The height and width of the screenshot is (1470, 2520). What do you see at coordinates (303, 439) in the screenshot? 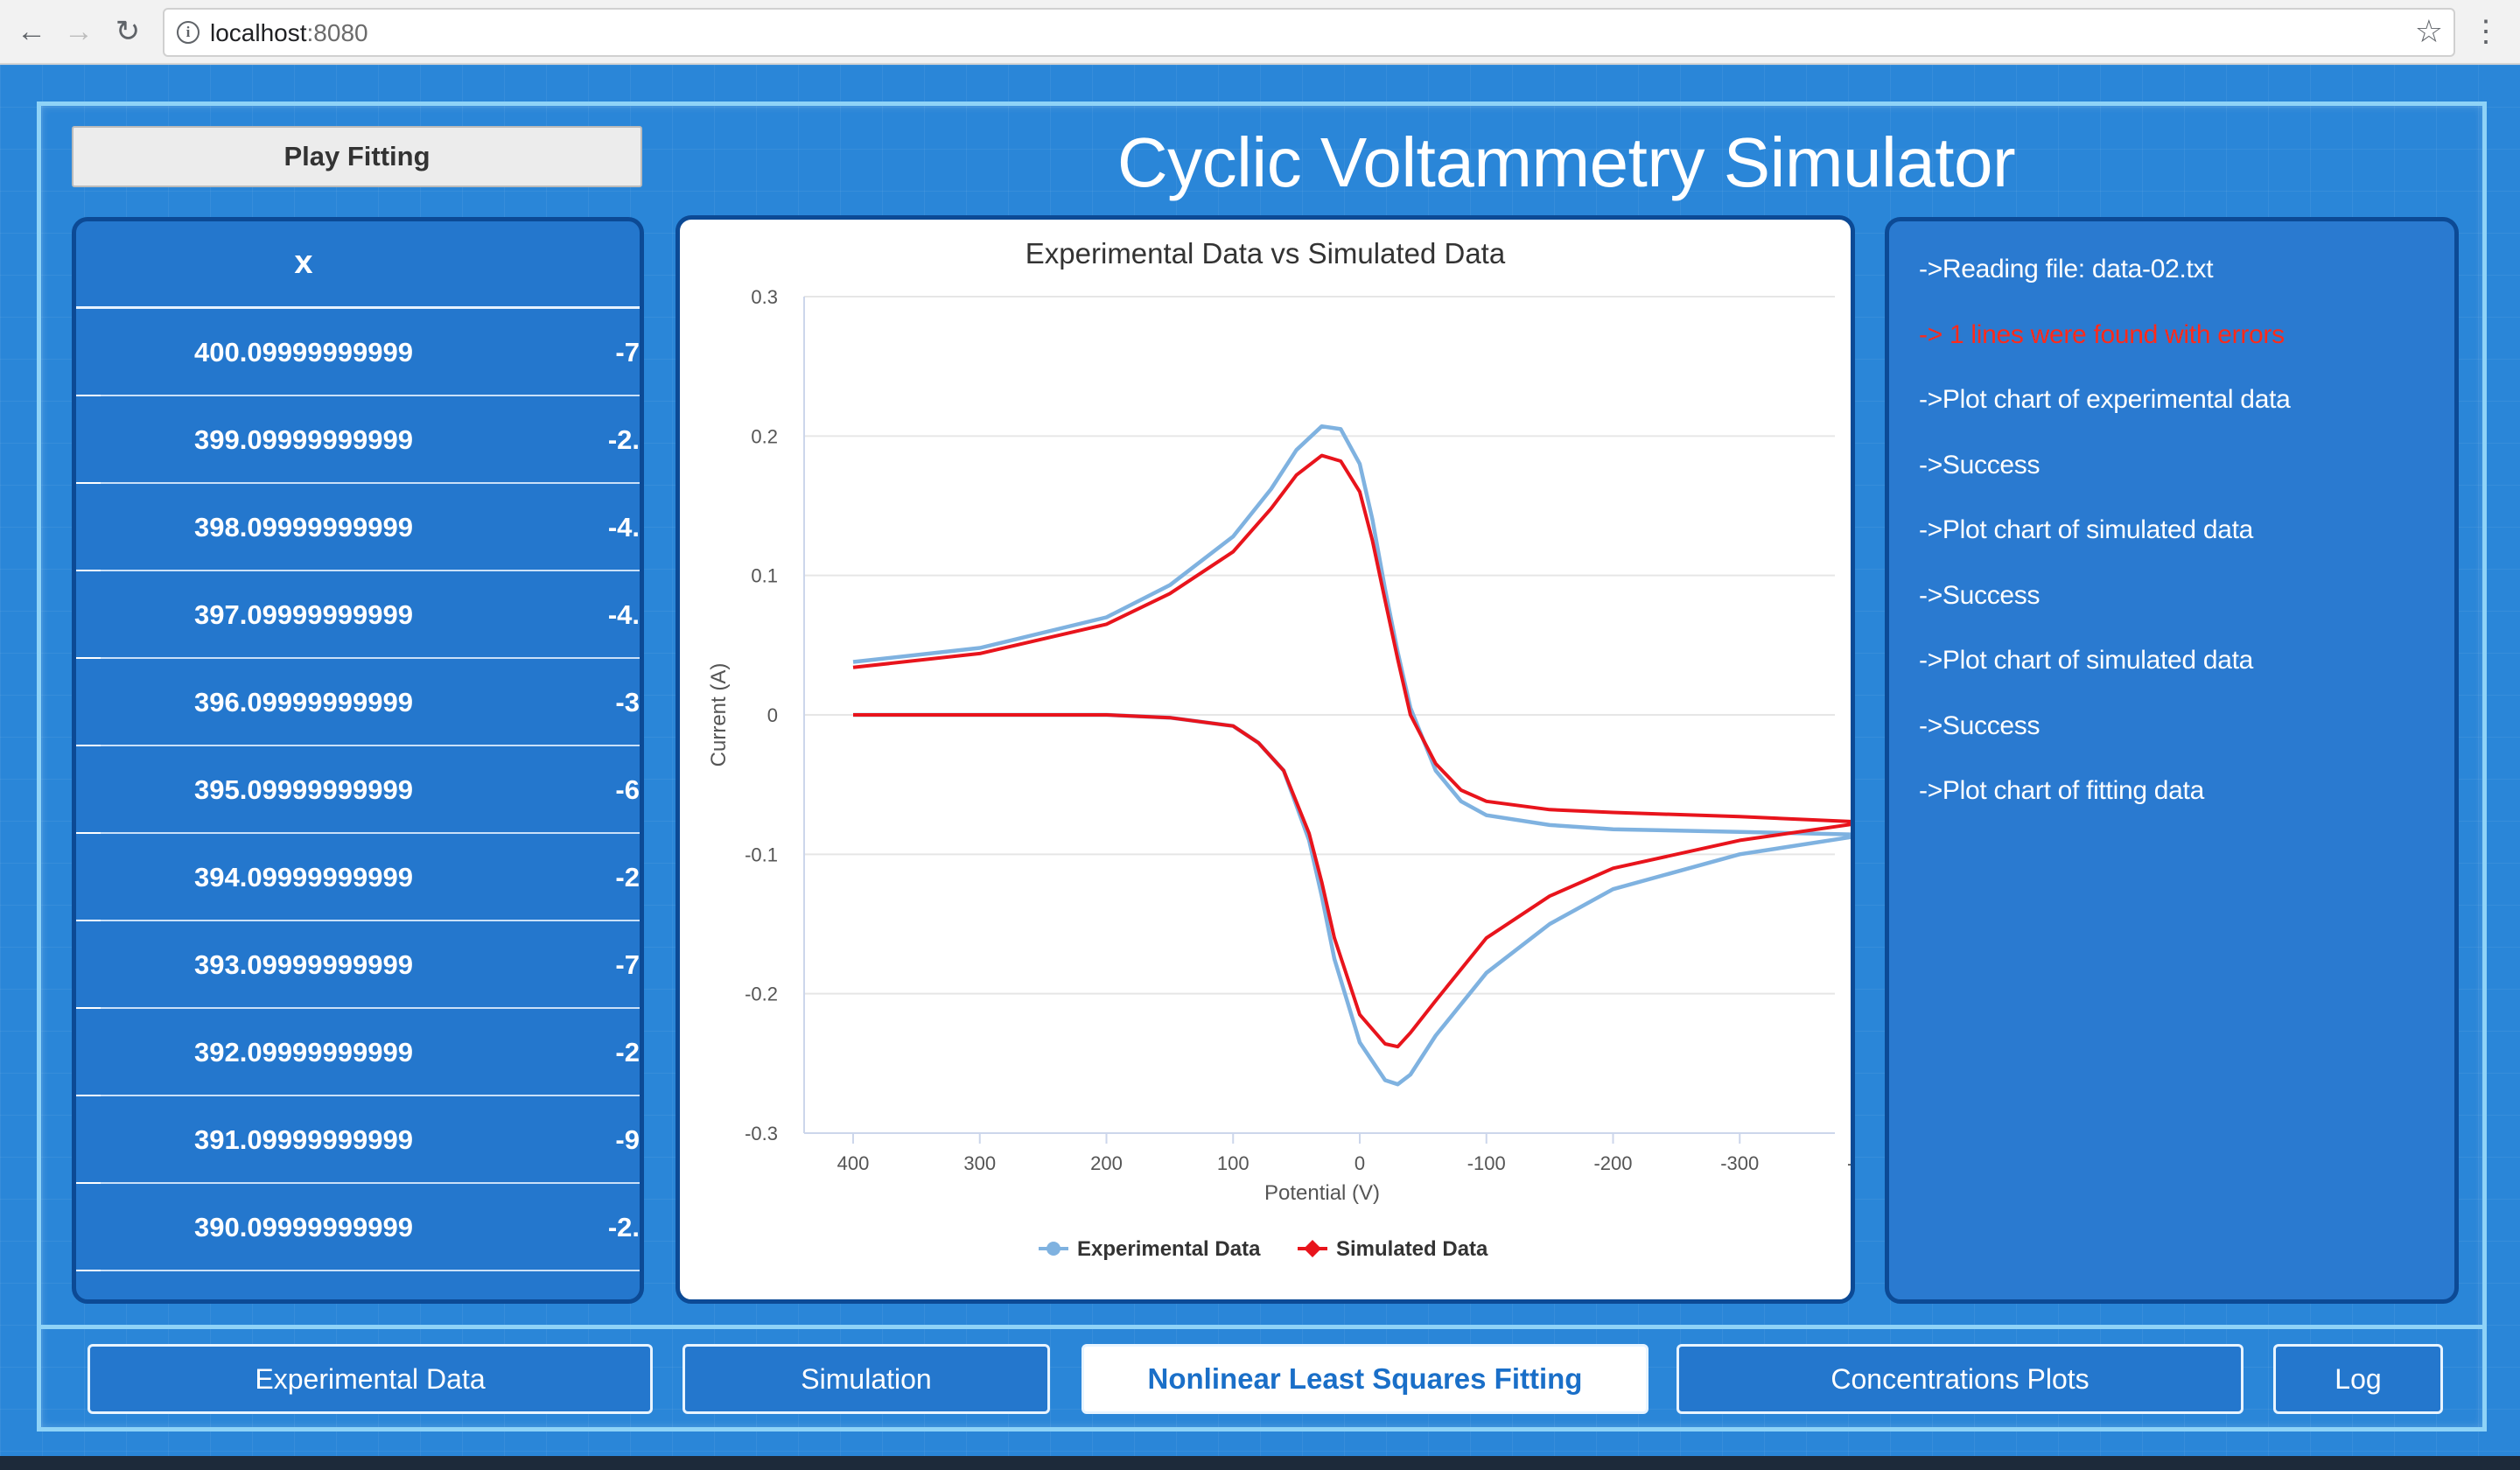
I see `cell-x: 399.09999999999` at bounding box center [303, 439].